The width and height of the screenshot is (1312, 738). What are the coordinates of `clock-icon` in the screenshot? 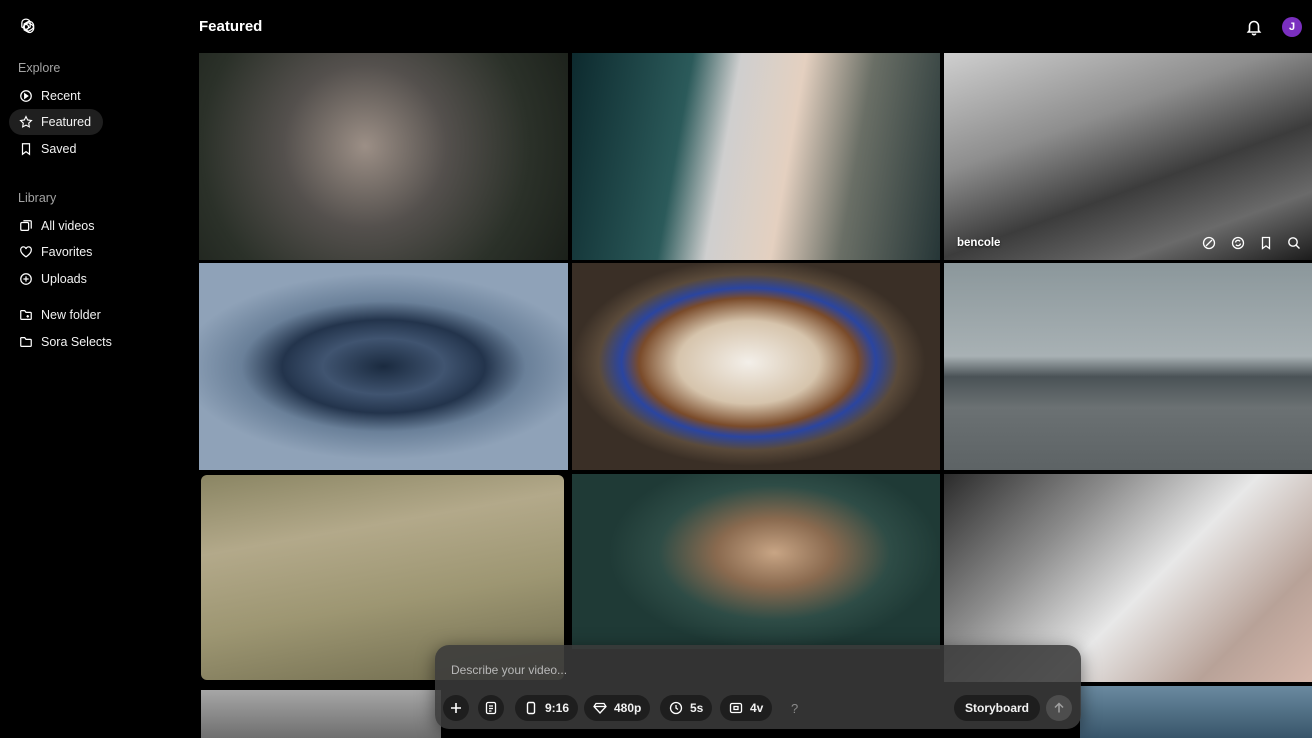 It's located at (26, 96).